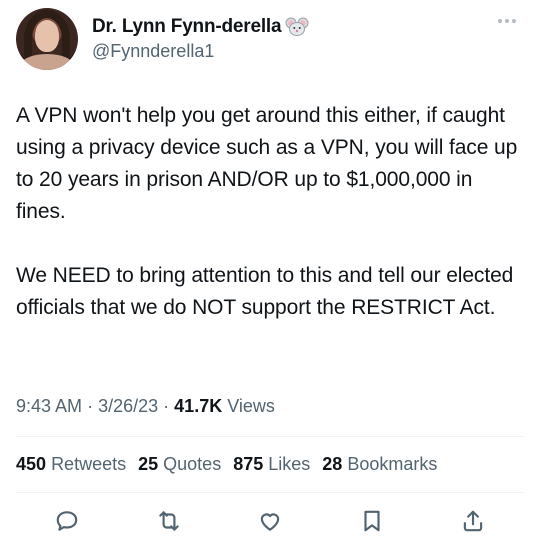  I want to click on quotes-stat: 25 Quotes, so click(179, 464).